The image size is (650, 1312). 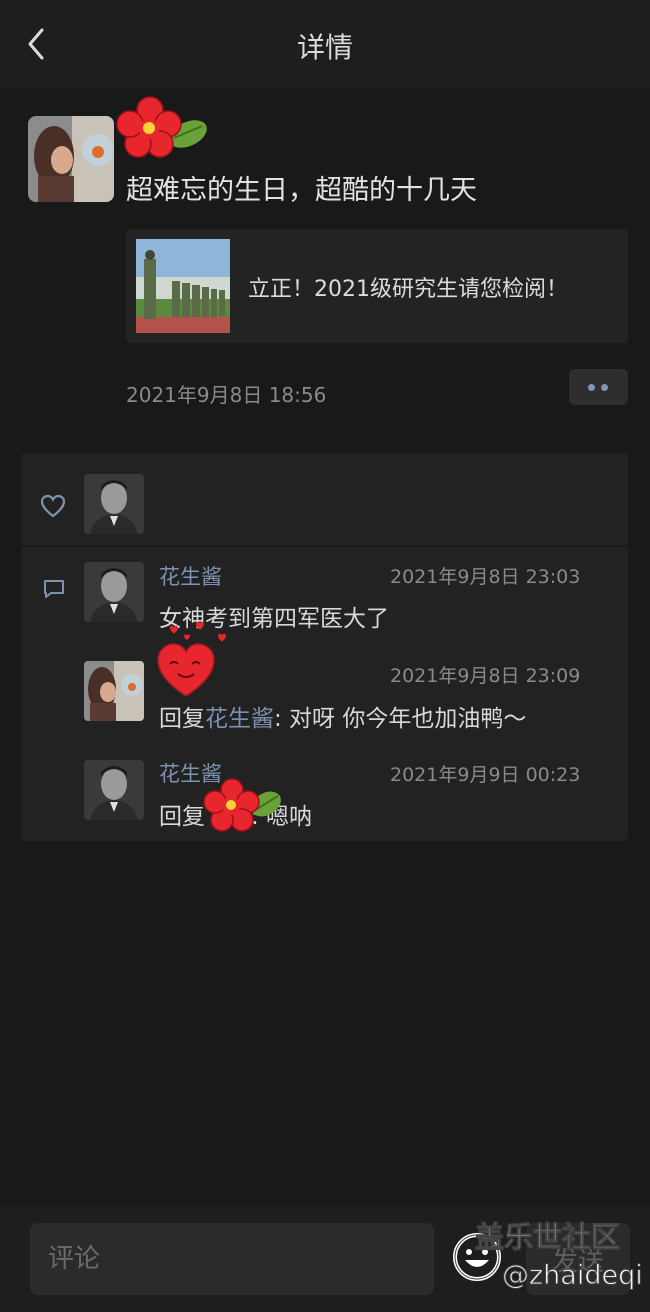 I want to click on post-text: 超难忘的生日，超酷的十几天, so click(x=301, y=190).